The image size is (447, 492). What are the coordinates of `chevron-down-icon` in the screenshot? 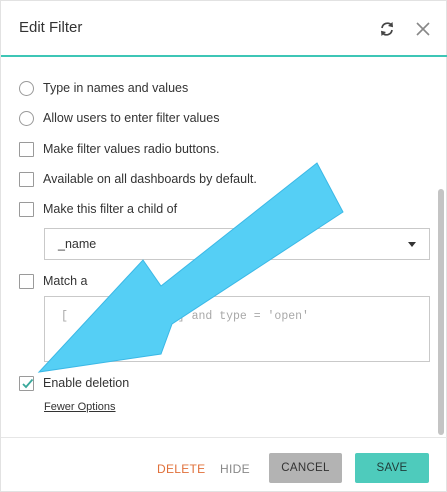 It's located at (412, 244).